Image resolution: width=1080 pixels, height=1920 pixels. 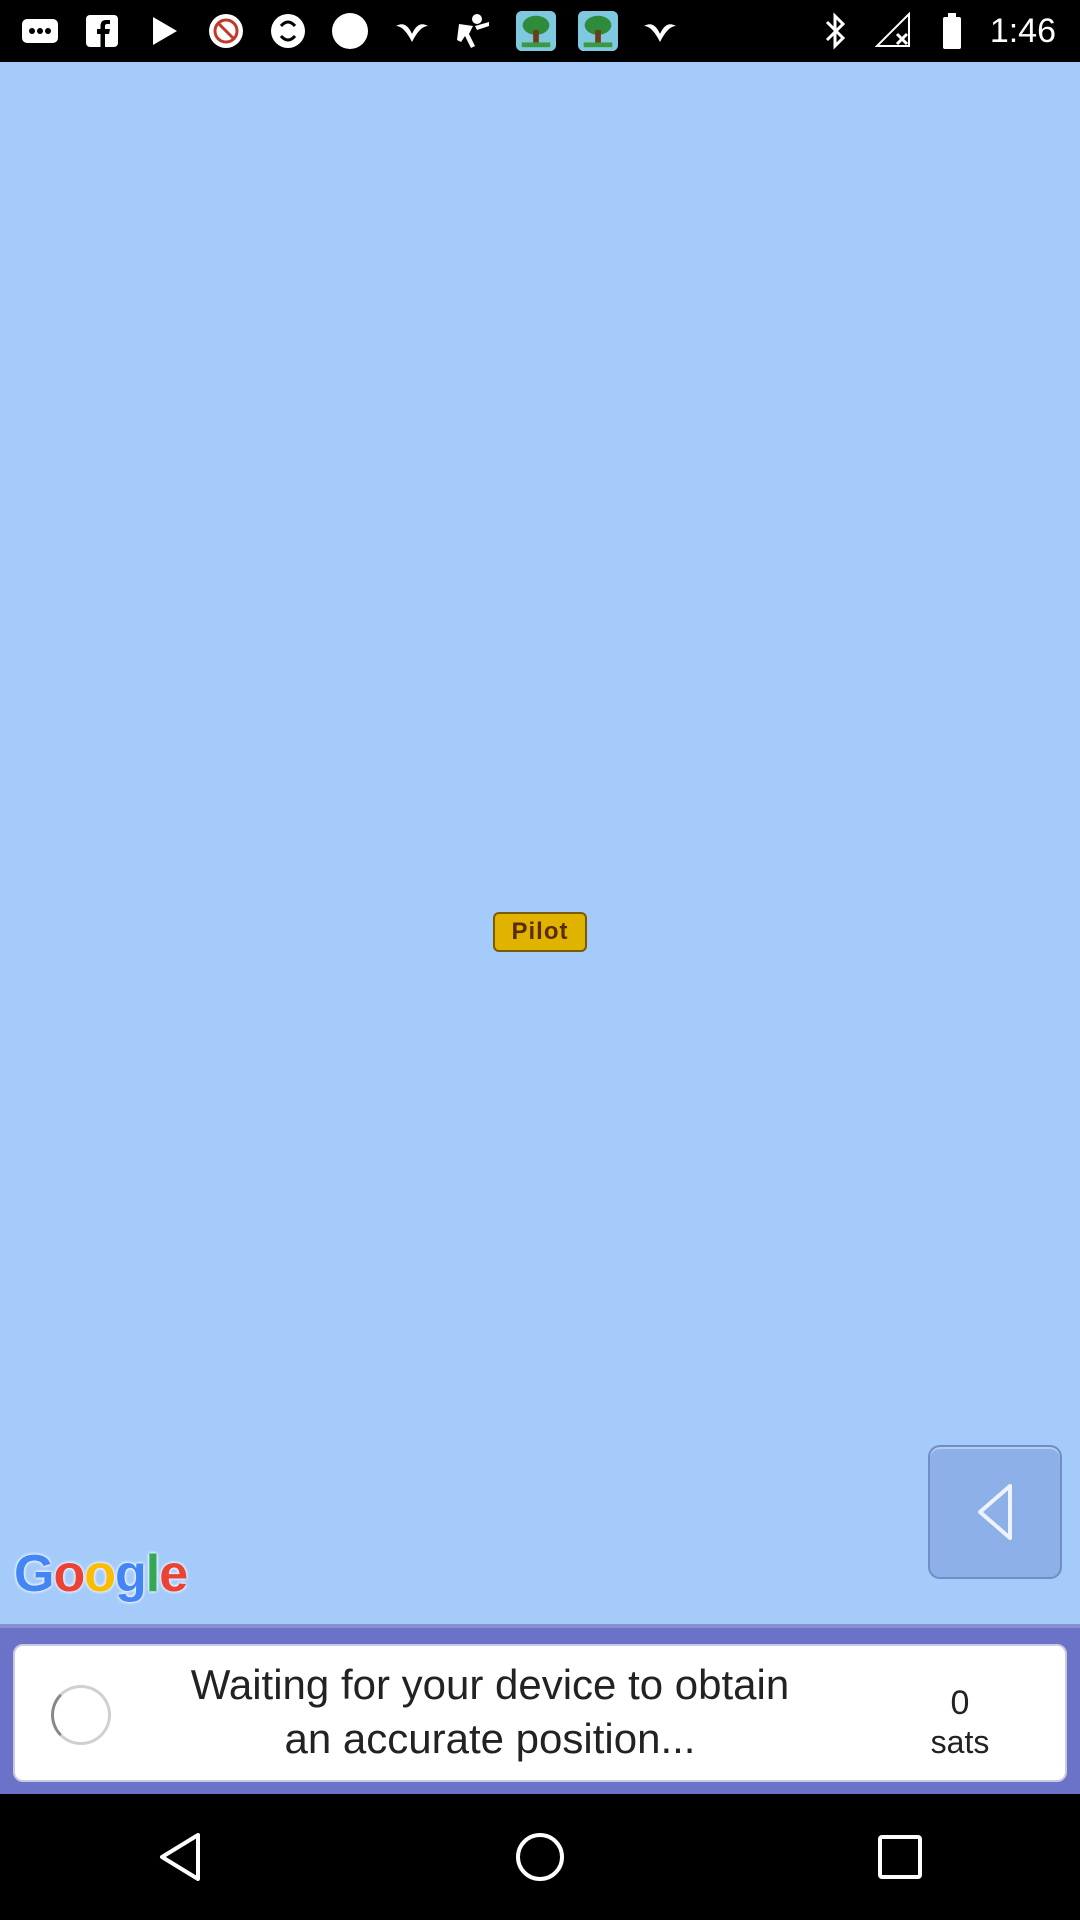 I want to click on blocked-icon, so click(x=226, y=31).